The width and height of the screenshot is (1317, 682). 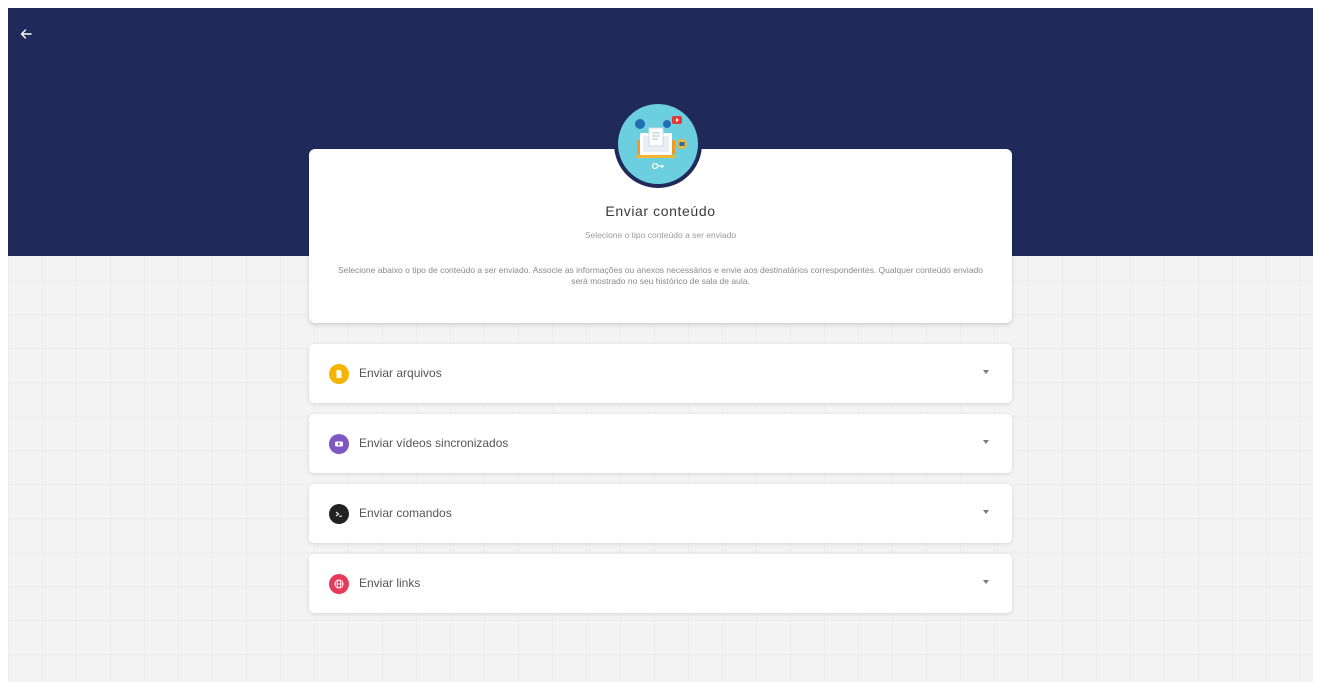 What do you see at coordinates (339, 514) in the screenshot?
I see `terminal-icon` at bounding box center [339, 514].